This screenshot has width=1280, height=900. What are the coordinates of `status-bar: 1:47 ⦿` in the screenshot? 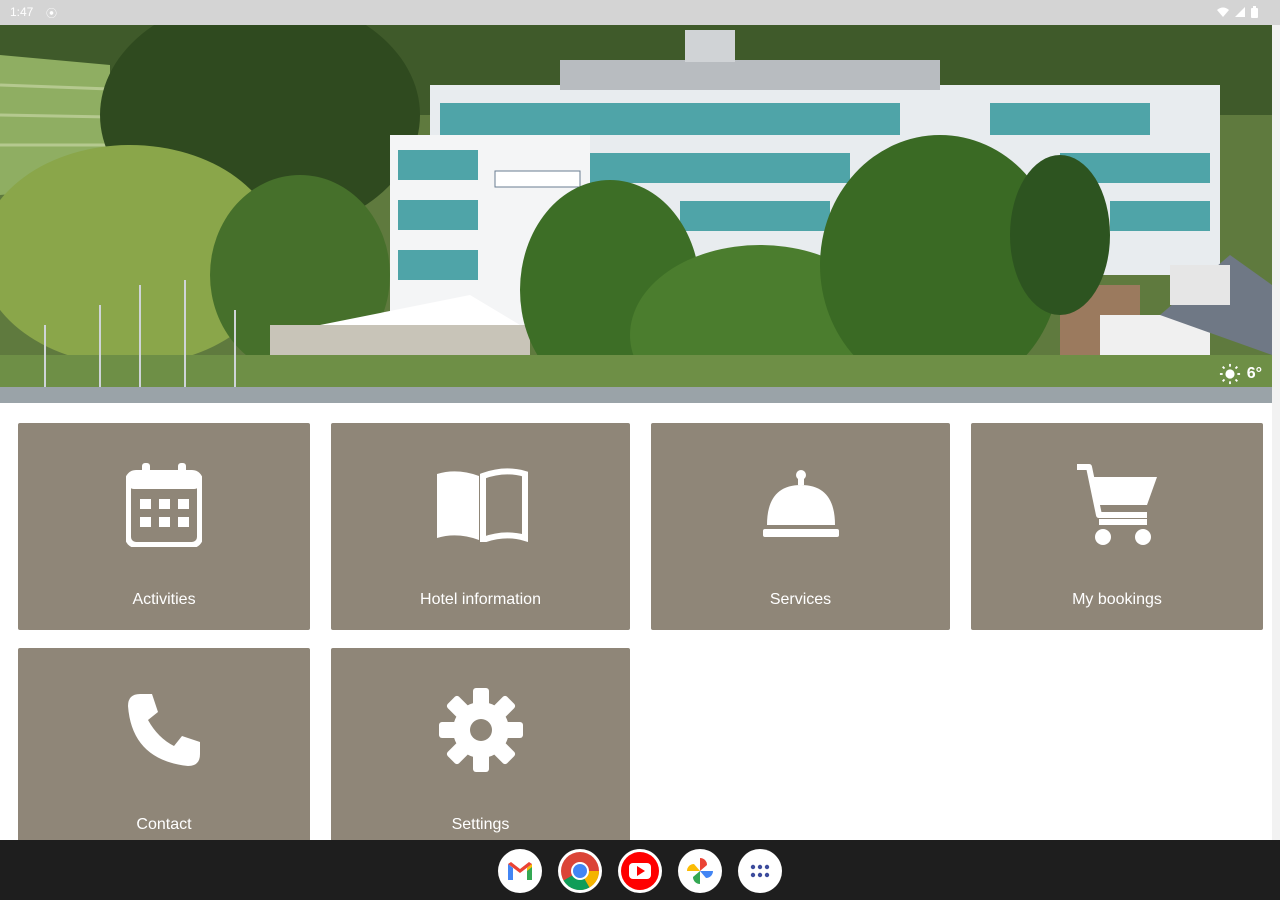 It's located at (640, 12).